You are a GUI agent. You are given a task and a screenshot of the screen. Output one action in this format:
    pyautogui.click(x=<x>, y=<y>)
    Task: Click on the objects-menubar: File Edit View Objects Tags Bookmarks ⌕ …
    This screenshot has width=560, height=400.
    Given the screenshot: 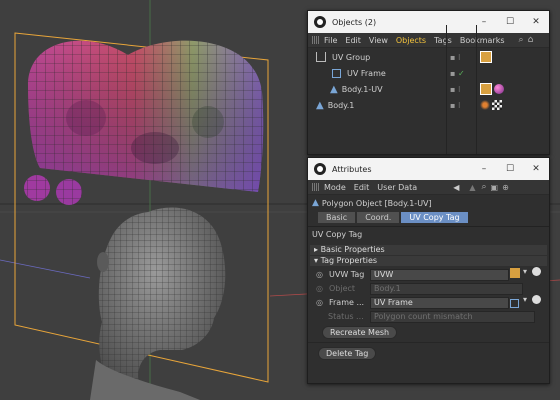 What is the action you would take?
    pyautogui.click(x=428, y=40)
    